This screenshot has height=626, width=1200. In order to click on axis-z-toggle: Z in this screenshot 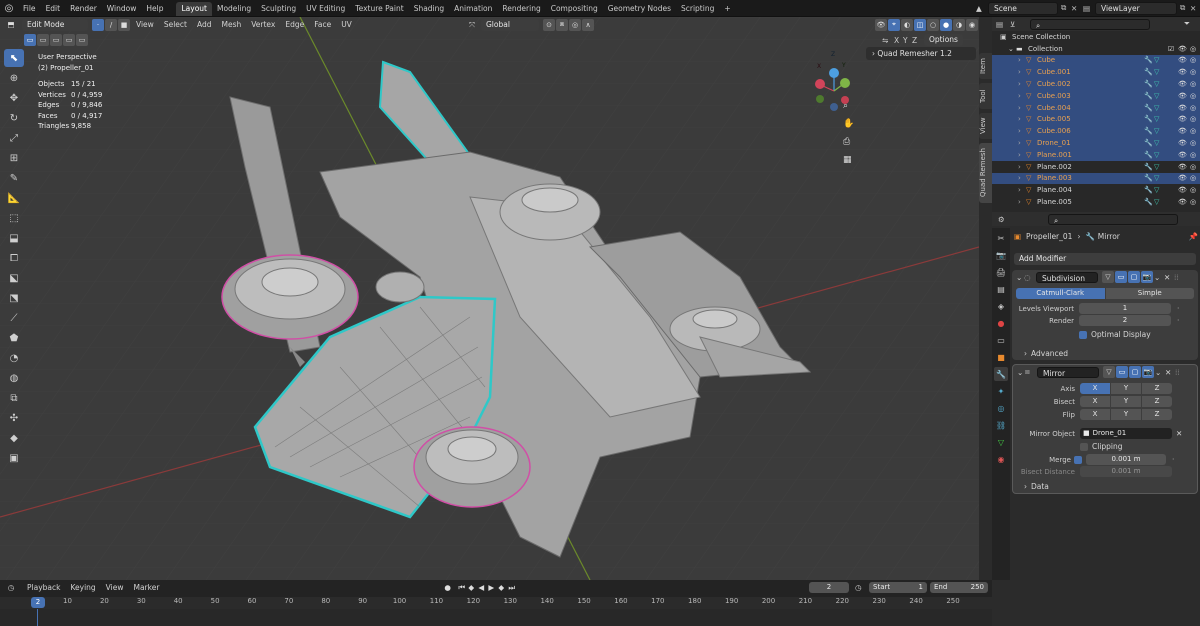, I will do `click(1157, 388)`.